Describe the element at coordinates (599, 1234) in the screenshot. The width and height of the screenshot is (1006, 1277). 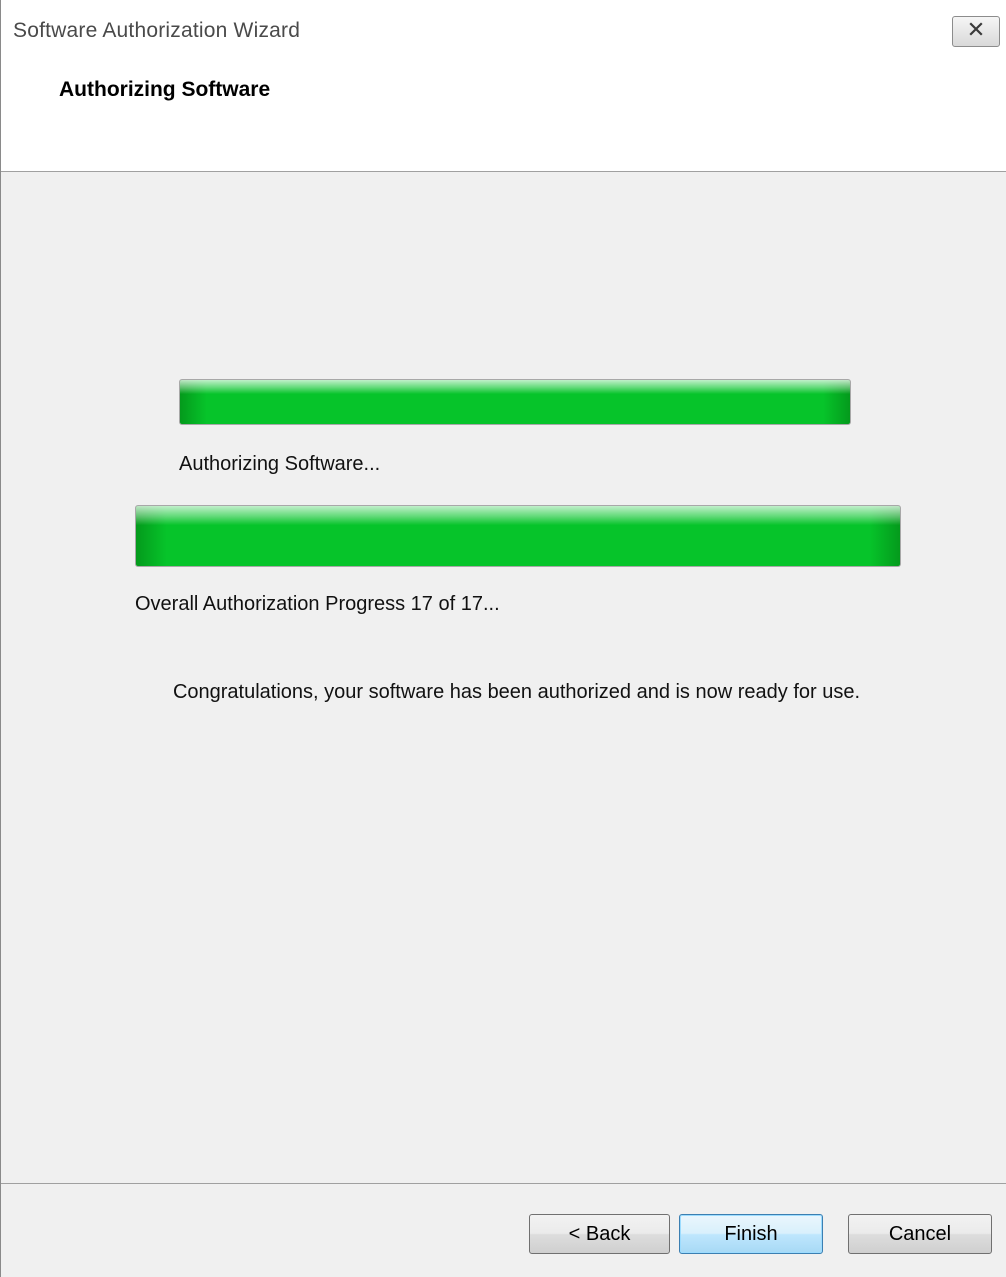
I see `back-button: < Back` at that location.